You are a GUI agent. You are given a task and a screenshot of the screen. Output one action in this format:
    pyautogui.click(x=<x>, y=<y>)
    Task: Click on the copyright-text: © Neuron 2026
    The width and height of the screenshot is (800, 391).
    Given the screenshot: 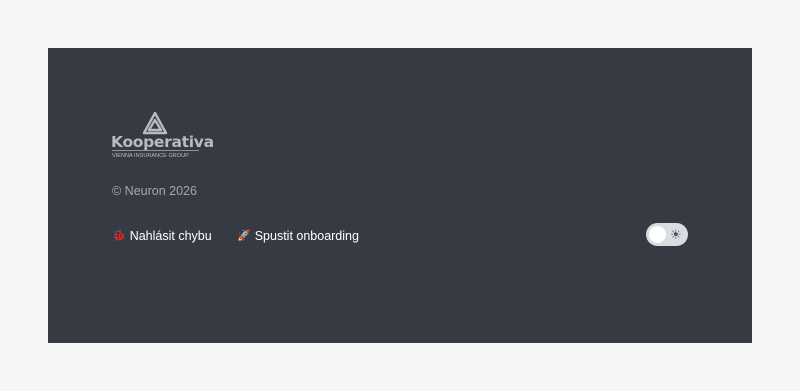 What is the action you would take?
    pyautogui.click(x=154, y=191)
    